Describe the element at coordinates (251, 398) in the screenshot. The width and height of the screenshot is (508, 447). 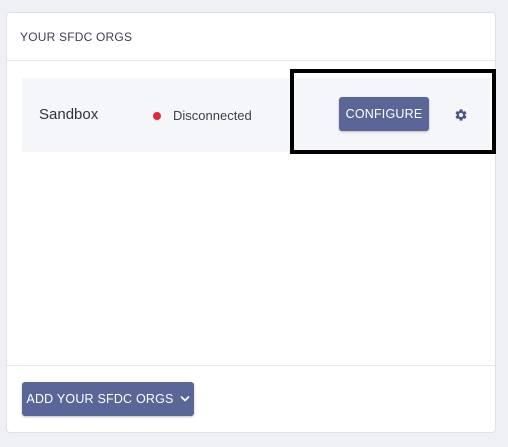
I see `panel-footer: ADD YOUR SFDC ORGS` at that location.